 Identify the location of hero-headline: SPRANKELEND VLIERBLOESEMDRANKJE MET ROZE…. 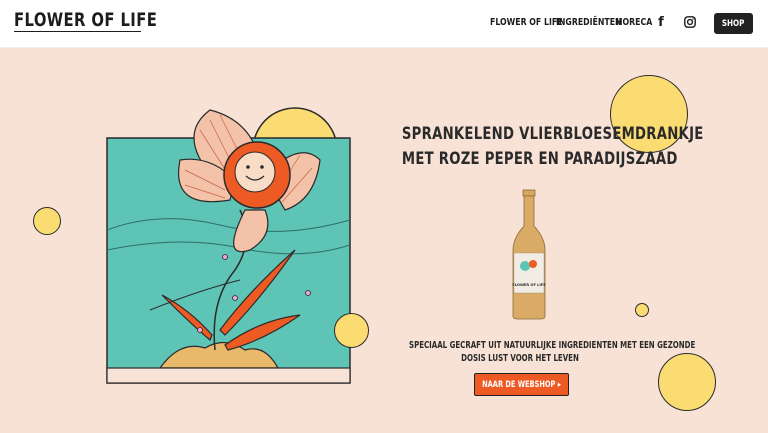
(537, 147).